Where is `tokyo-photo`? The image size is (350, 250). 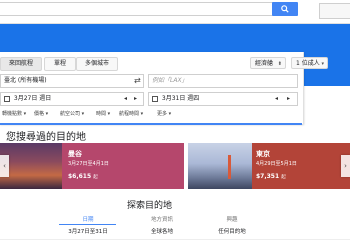 tokyo-photo is located at coordinates (220, 166).